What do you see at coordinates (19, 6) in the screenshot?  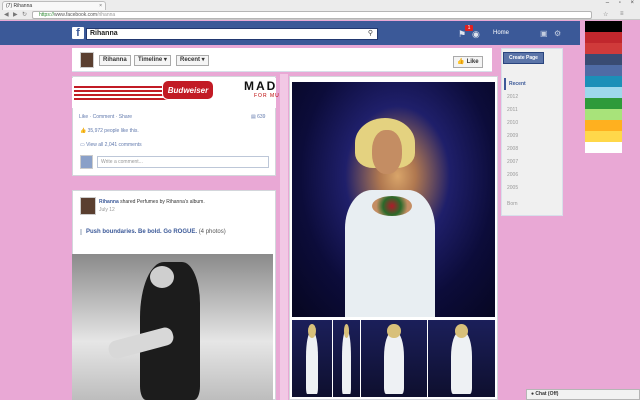 I see `tab-title: (7) Rihanna` at bounding box center [19, 6].